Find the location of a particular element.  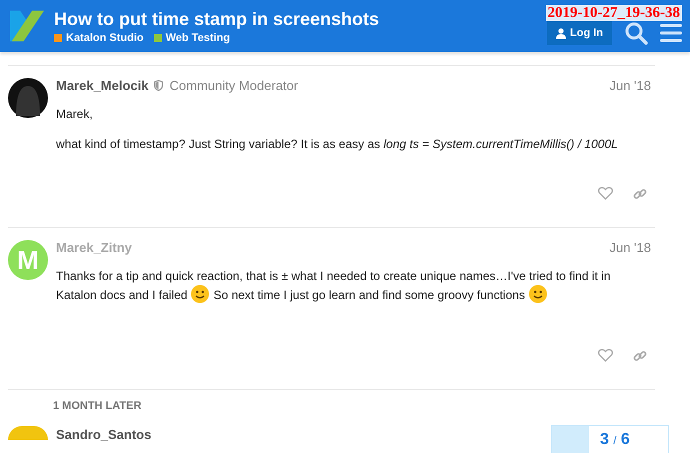

post-text: Katalon docs and I failed is located at coordinates (122, 295).